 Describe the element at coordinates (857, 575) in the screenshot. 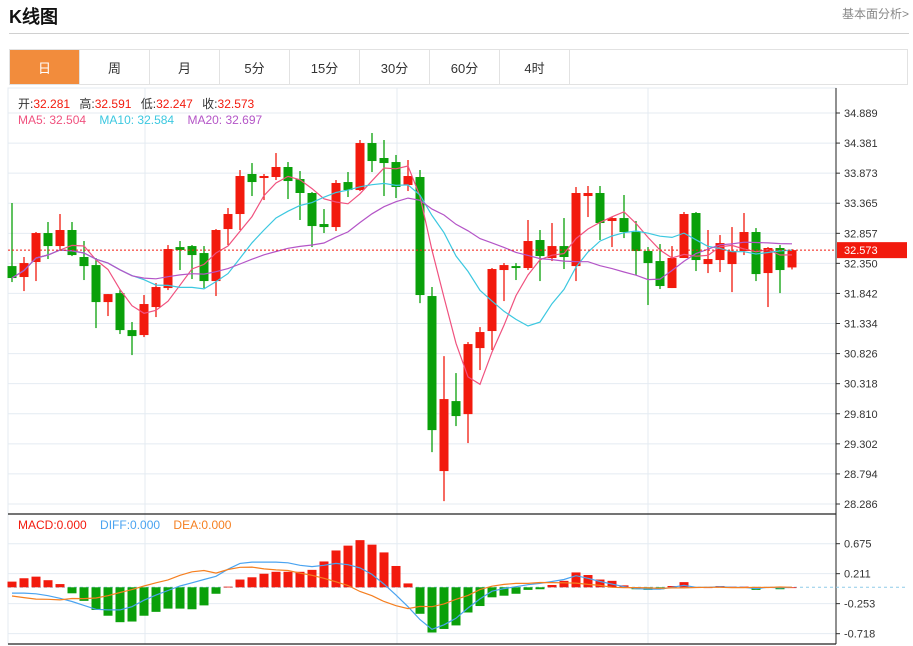

I see `macd-y-tick-label: 0.211` at that location.